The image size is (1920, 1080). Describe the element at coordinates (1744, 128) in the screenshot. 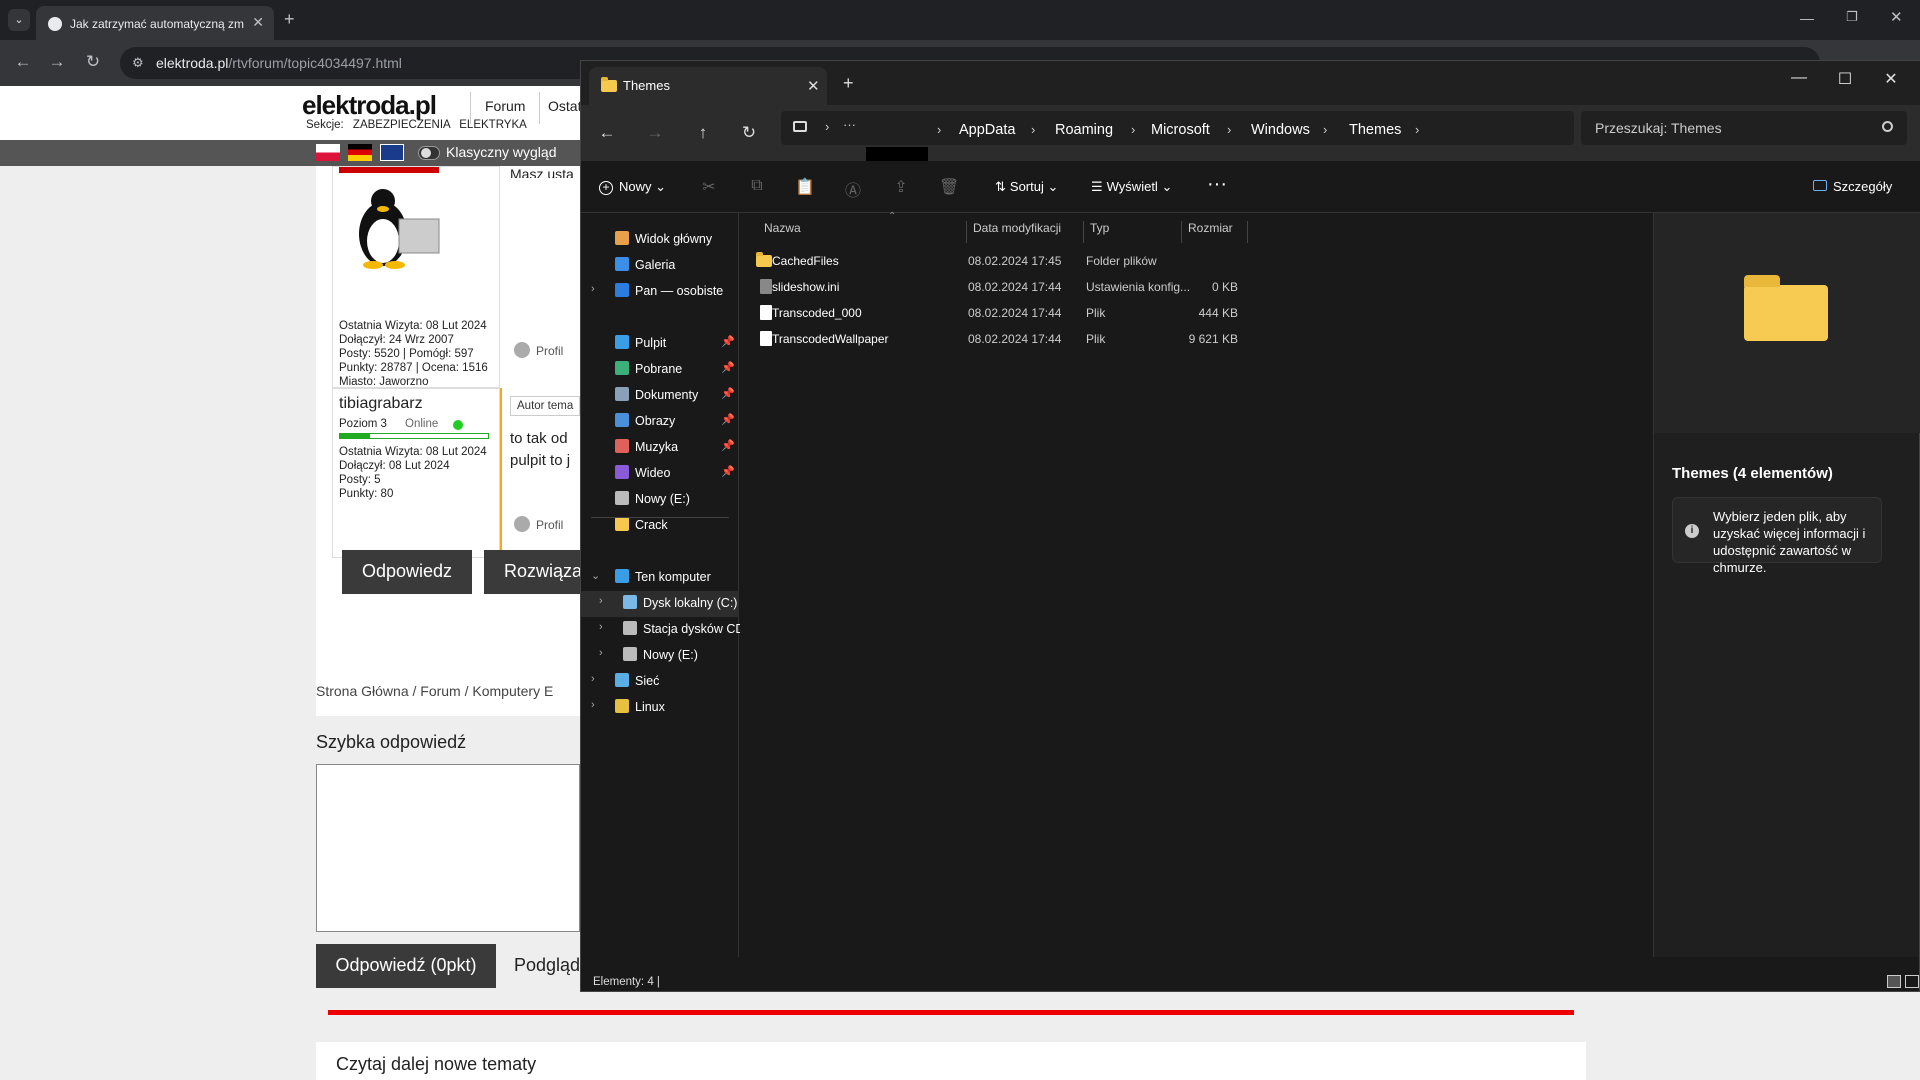

I see `search-input: Przeszukaj: Themes` at that location.